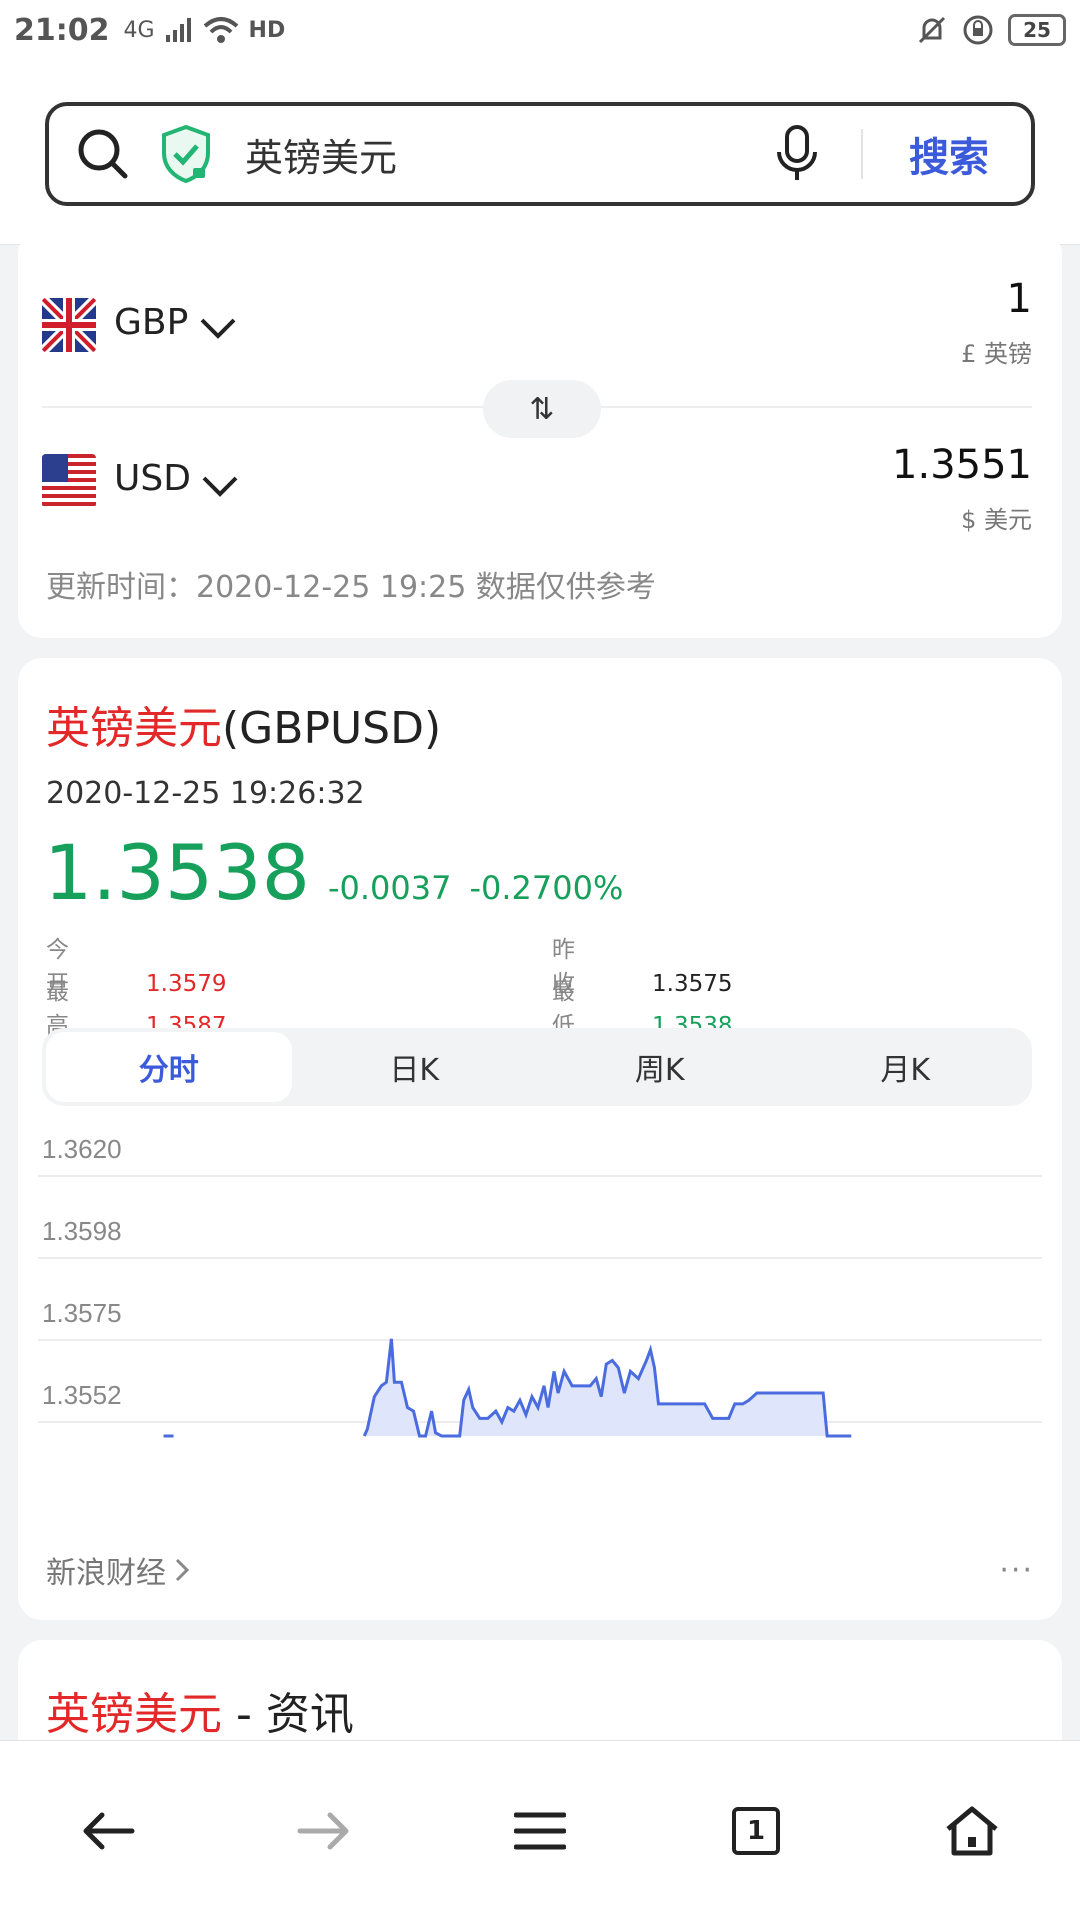 Image resolution: width=1080 pixels, height=1920 pixels. I want to click on current-price: 1.3538, so click(177, 872).